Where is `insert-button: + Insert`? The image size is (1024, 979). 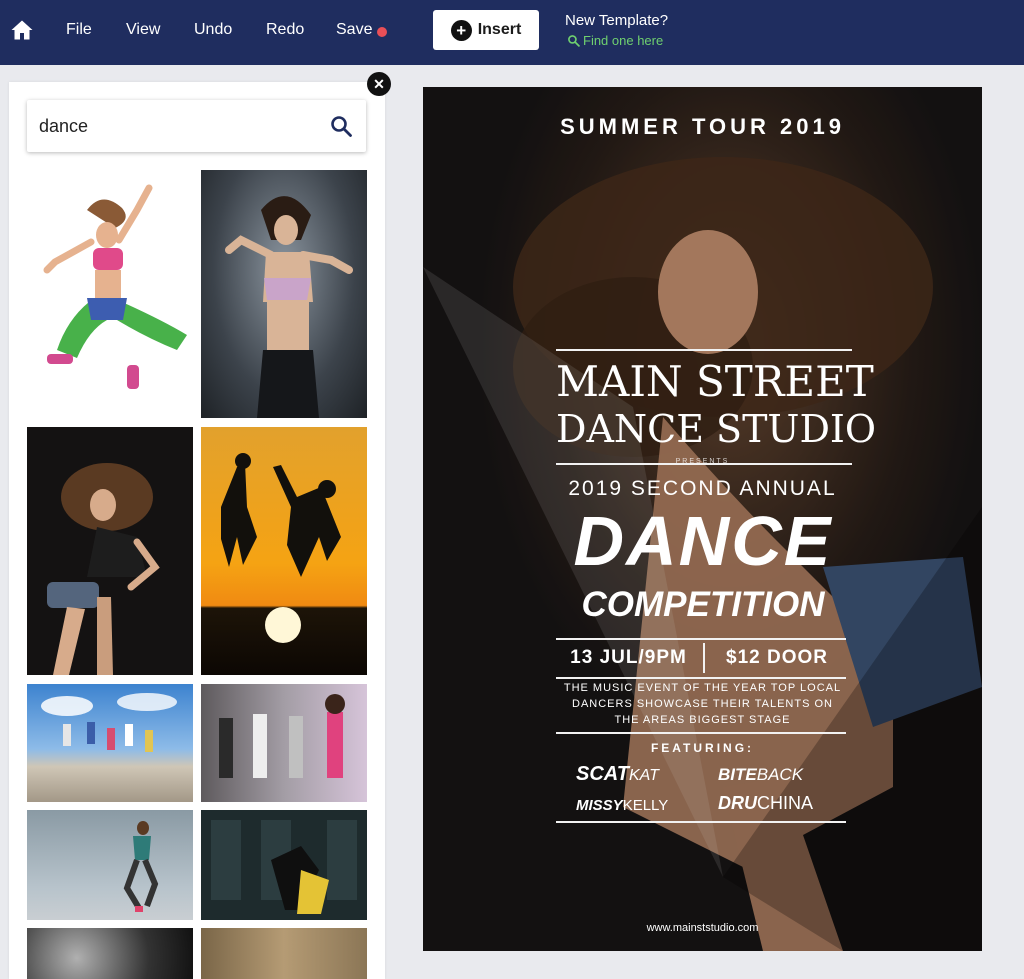 insert-button: + Insert is located at coordinates (486, 30).